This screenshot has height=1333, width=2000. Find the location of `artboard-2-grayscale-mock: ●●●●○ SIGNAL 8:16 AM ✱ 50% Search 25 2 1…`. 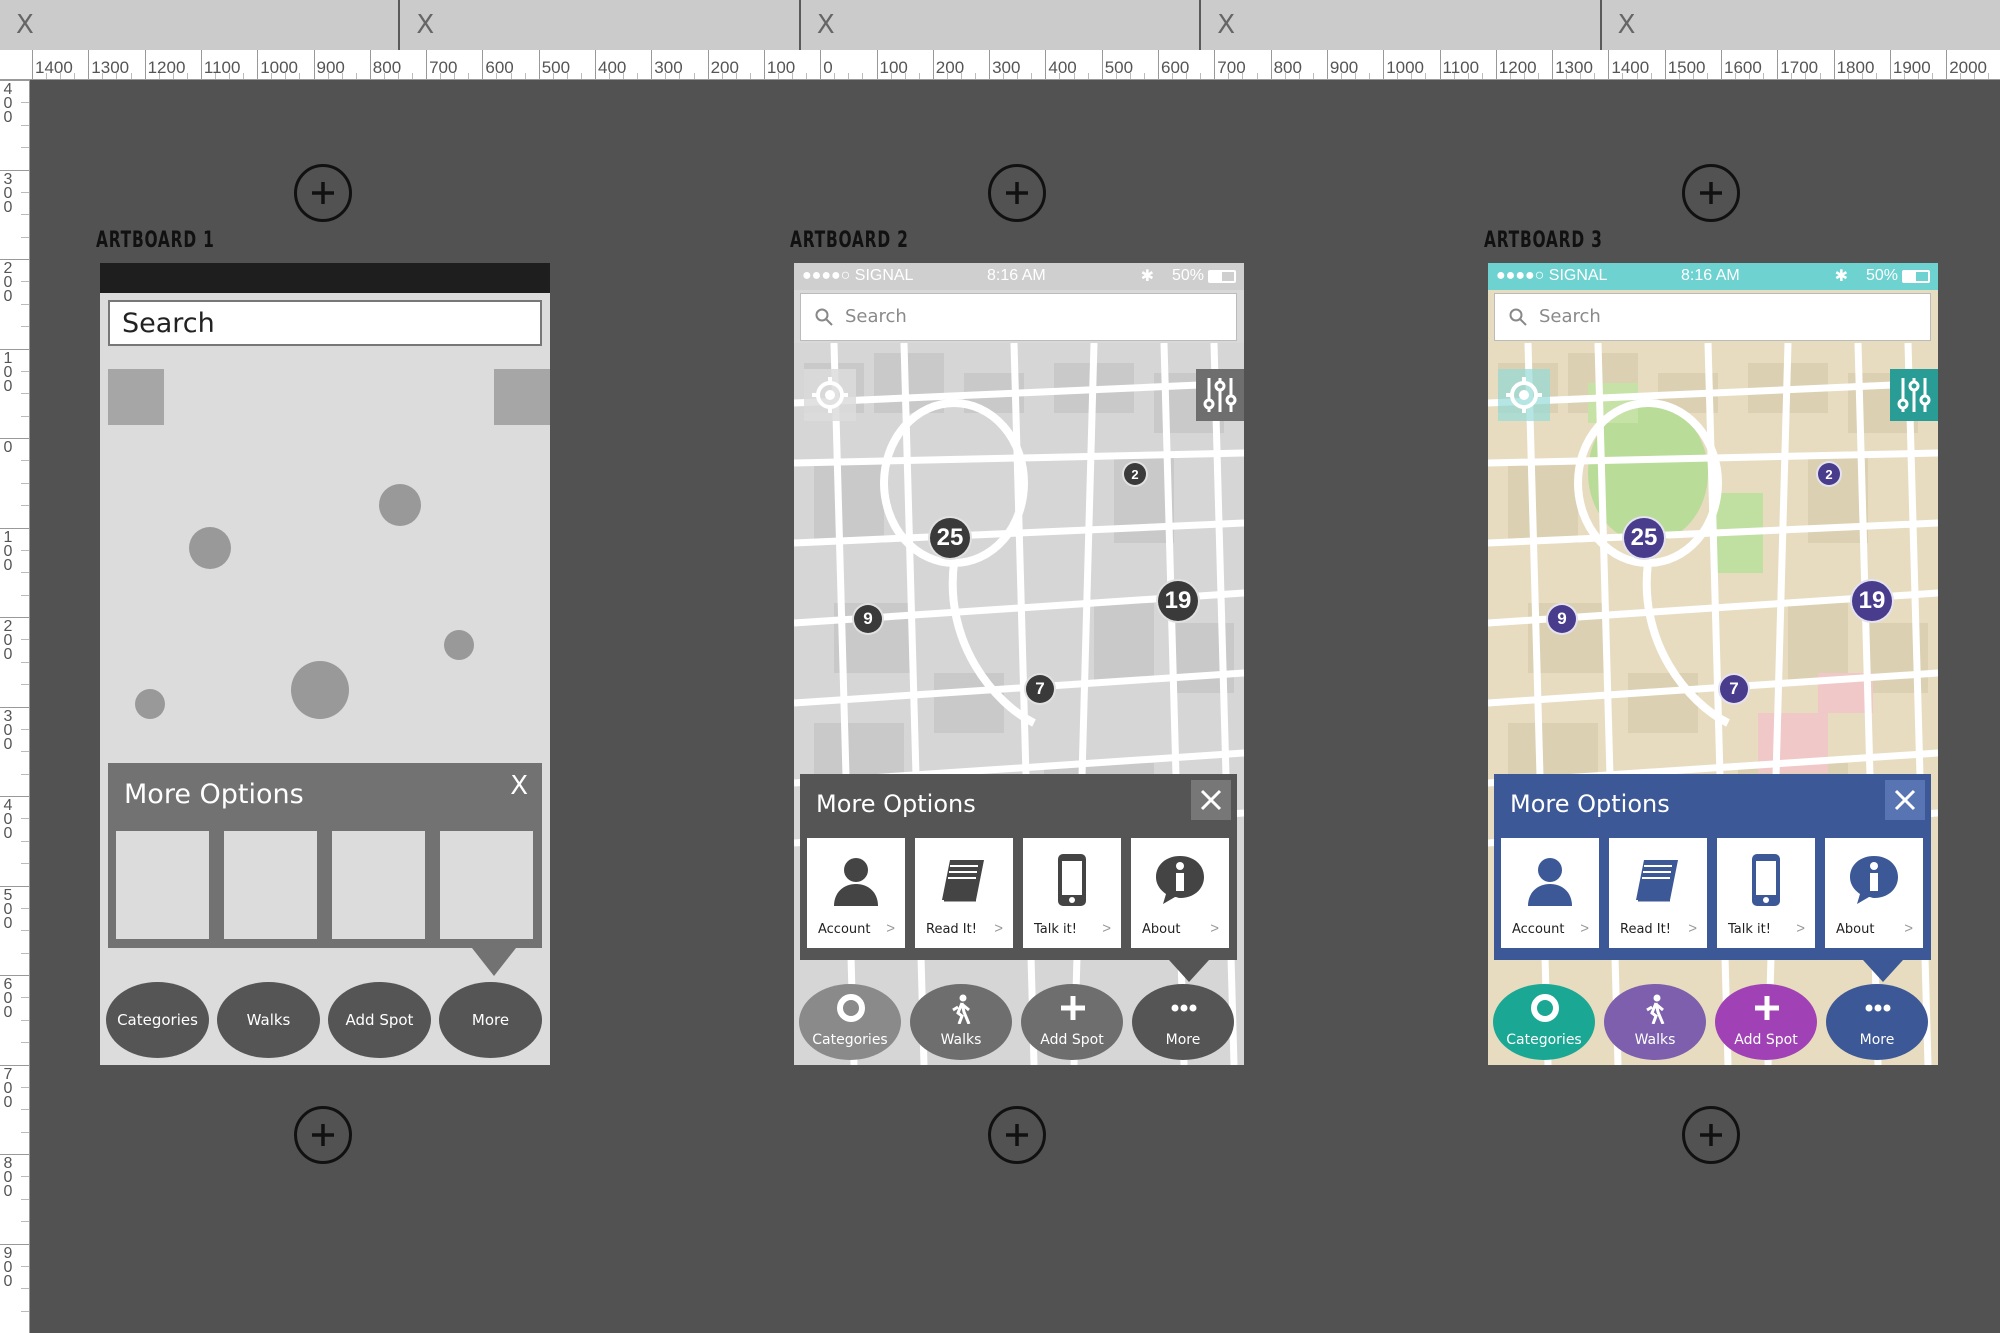

artboard-2-grayscale-mock: ●●●●○ SIGNAL 8:16 AM ✱ 50% Search 25 2 1… is located at coordinates (1019, 664).